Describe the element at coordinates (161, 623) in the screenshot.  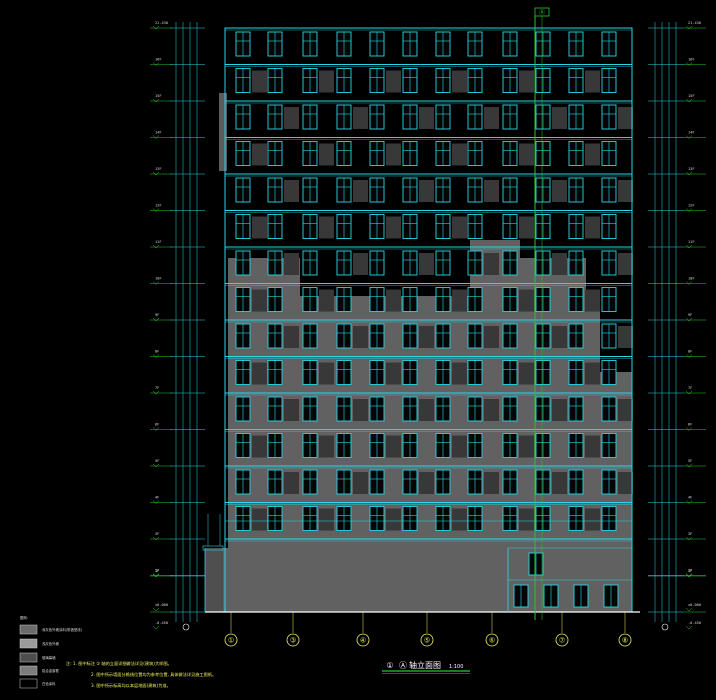
I see `level-label: -0.450` at that location.